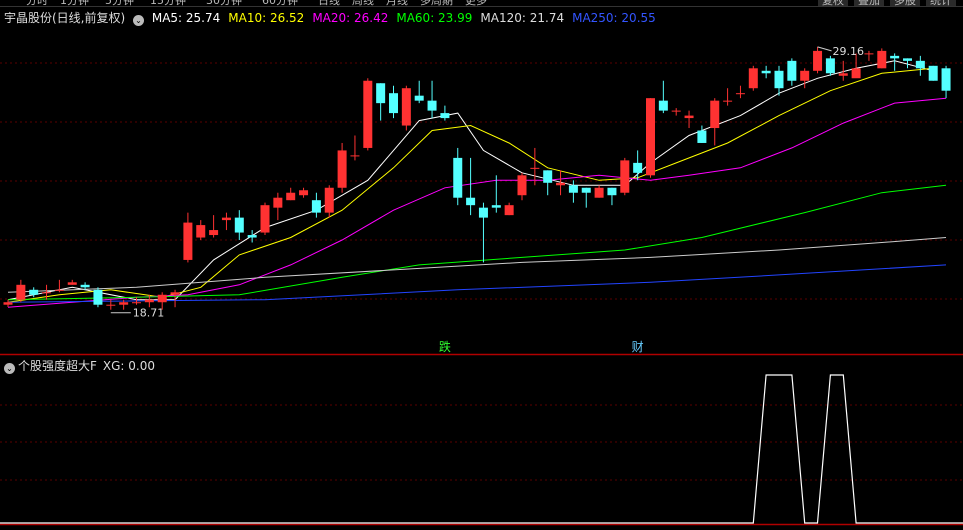 The width and height of the screenshot is (963, 530). I want to click on low-price-label: 18.71, so click(149, 313).